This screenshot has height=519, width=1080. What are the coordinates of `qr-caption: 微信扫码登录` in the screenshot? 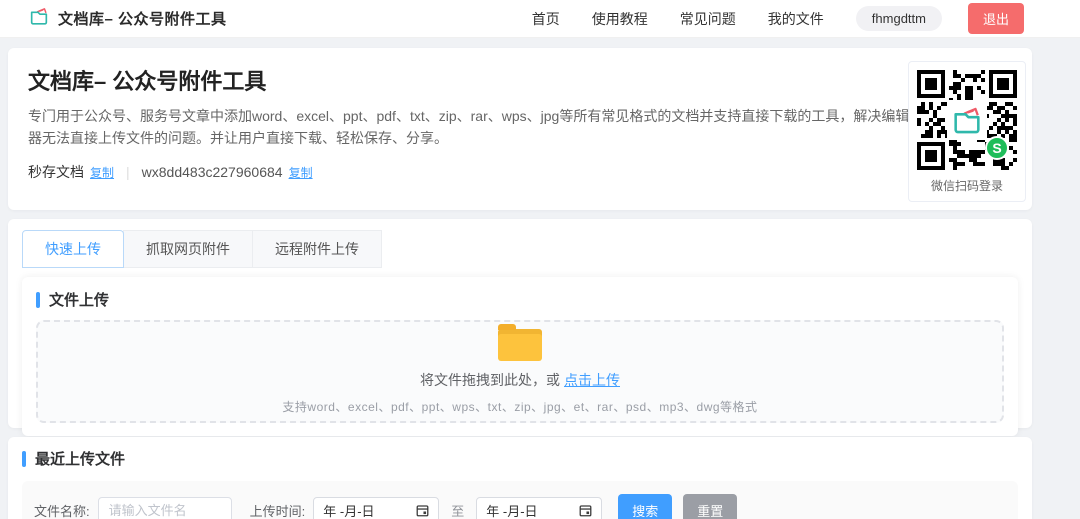 It's located at (966, 186).